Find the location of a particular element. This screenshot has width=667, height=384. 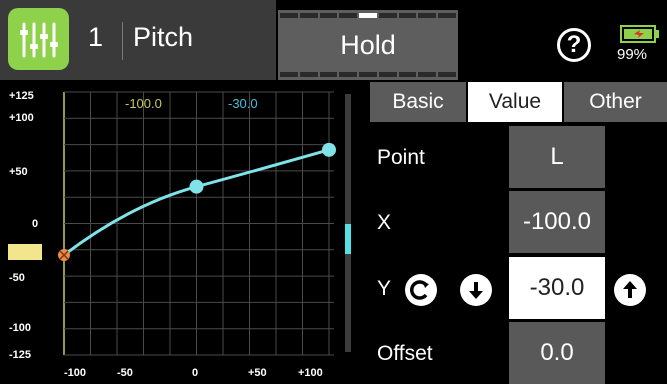

arrow-up-icon is located at coordinates (630, 290).